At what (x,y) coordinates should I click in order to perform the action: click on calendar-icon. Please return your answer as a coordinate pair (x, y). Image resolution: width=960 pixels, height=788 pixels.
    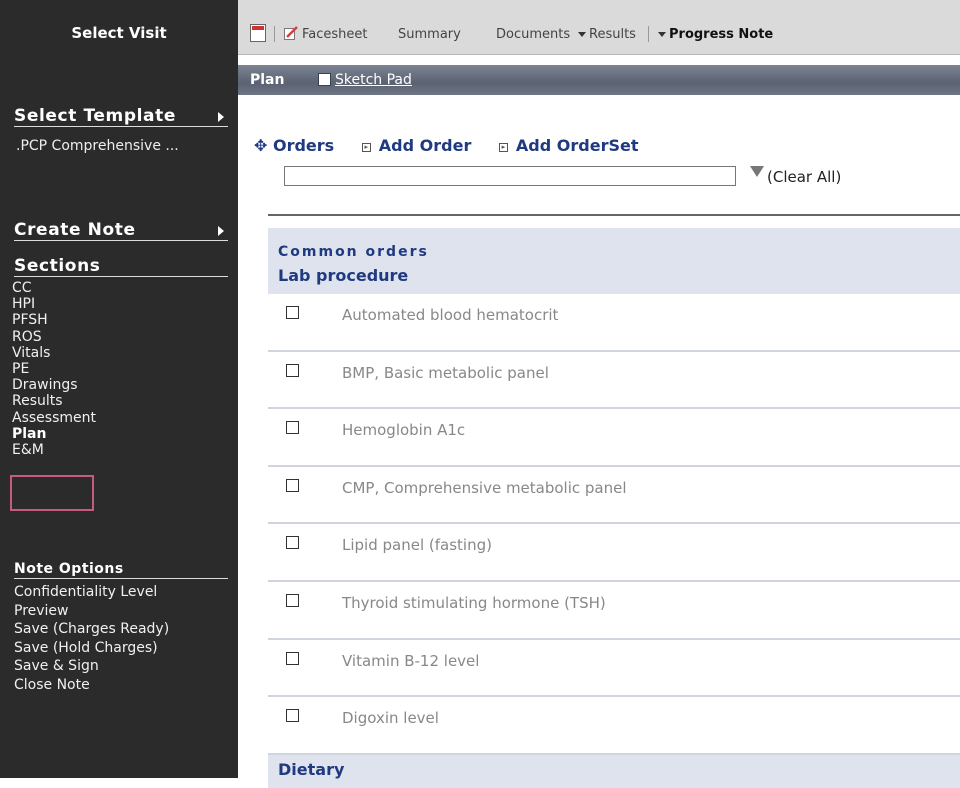
    Looking at the image, I should click on (258, 33).